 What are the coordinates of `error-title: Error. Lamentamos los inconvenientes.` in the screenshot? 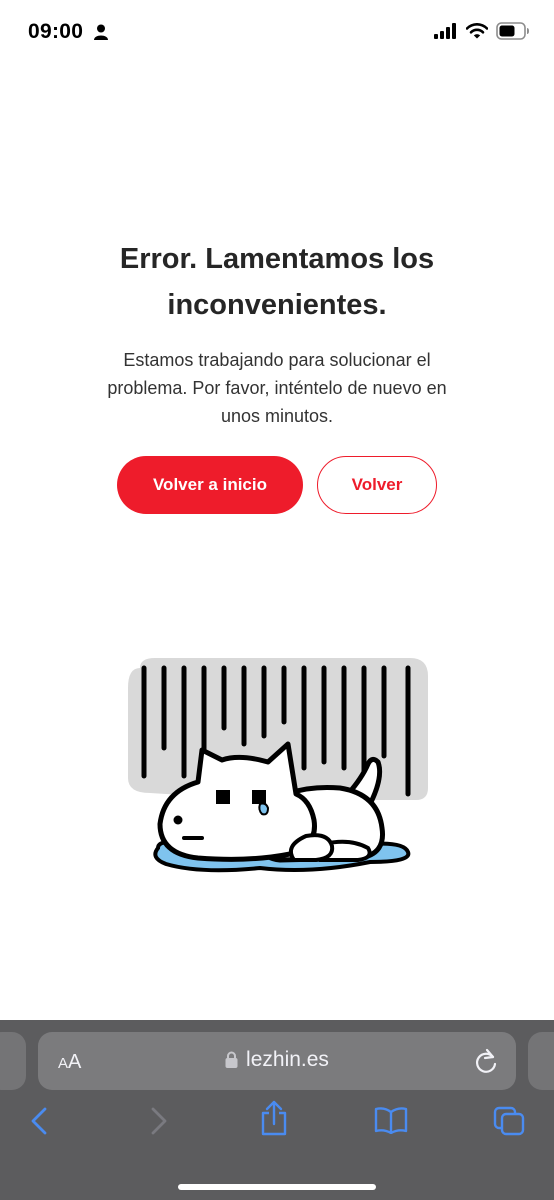 It's located at (277, 282).